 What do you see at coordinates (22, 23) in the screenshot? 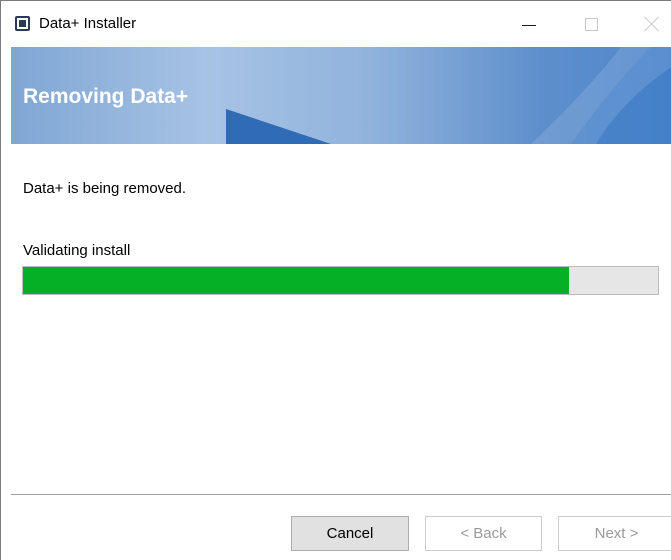
I see `app-window-icon` at bounding box center [22, 23].